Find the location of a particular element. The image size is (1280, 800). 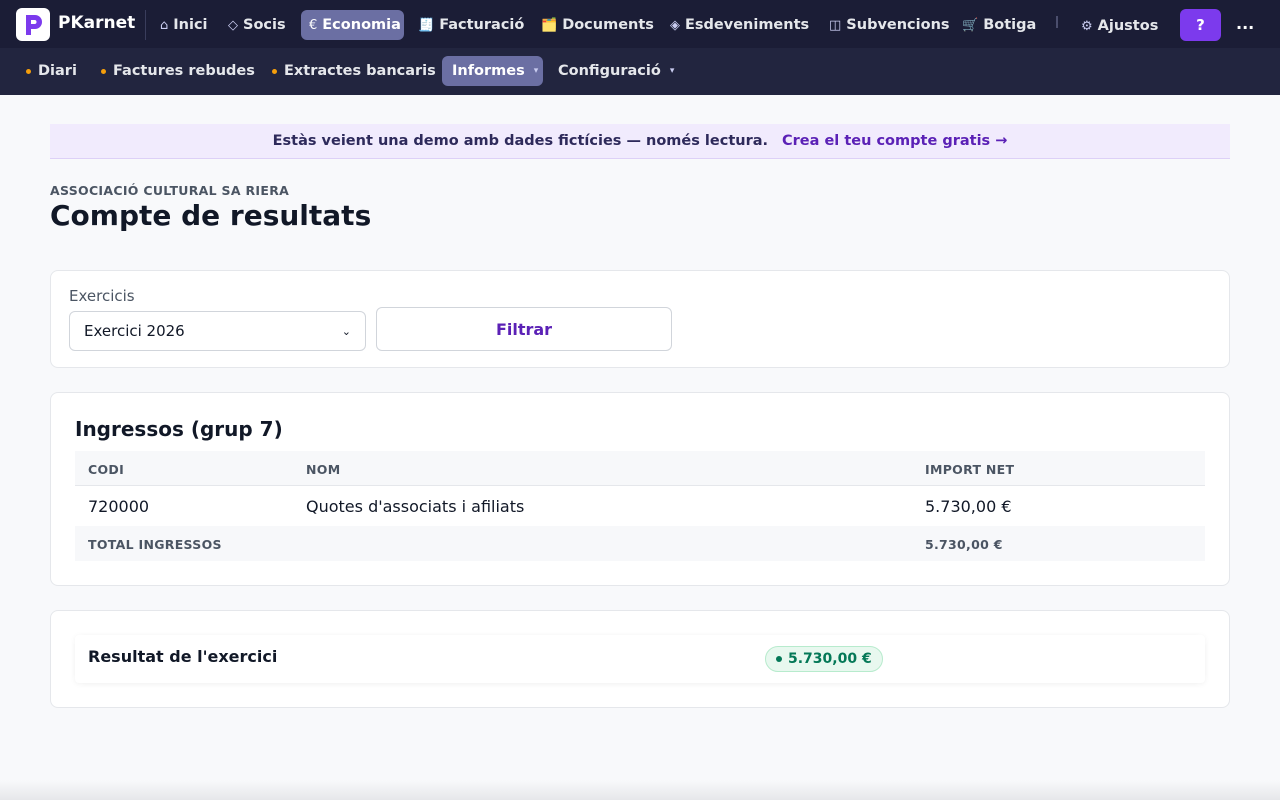

cart-icon: 🛒 is located at coordinates (970, 25).